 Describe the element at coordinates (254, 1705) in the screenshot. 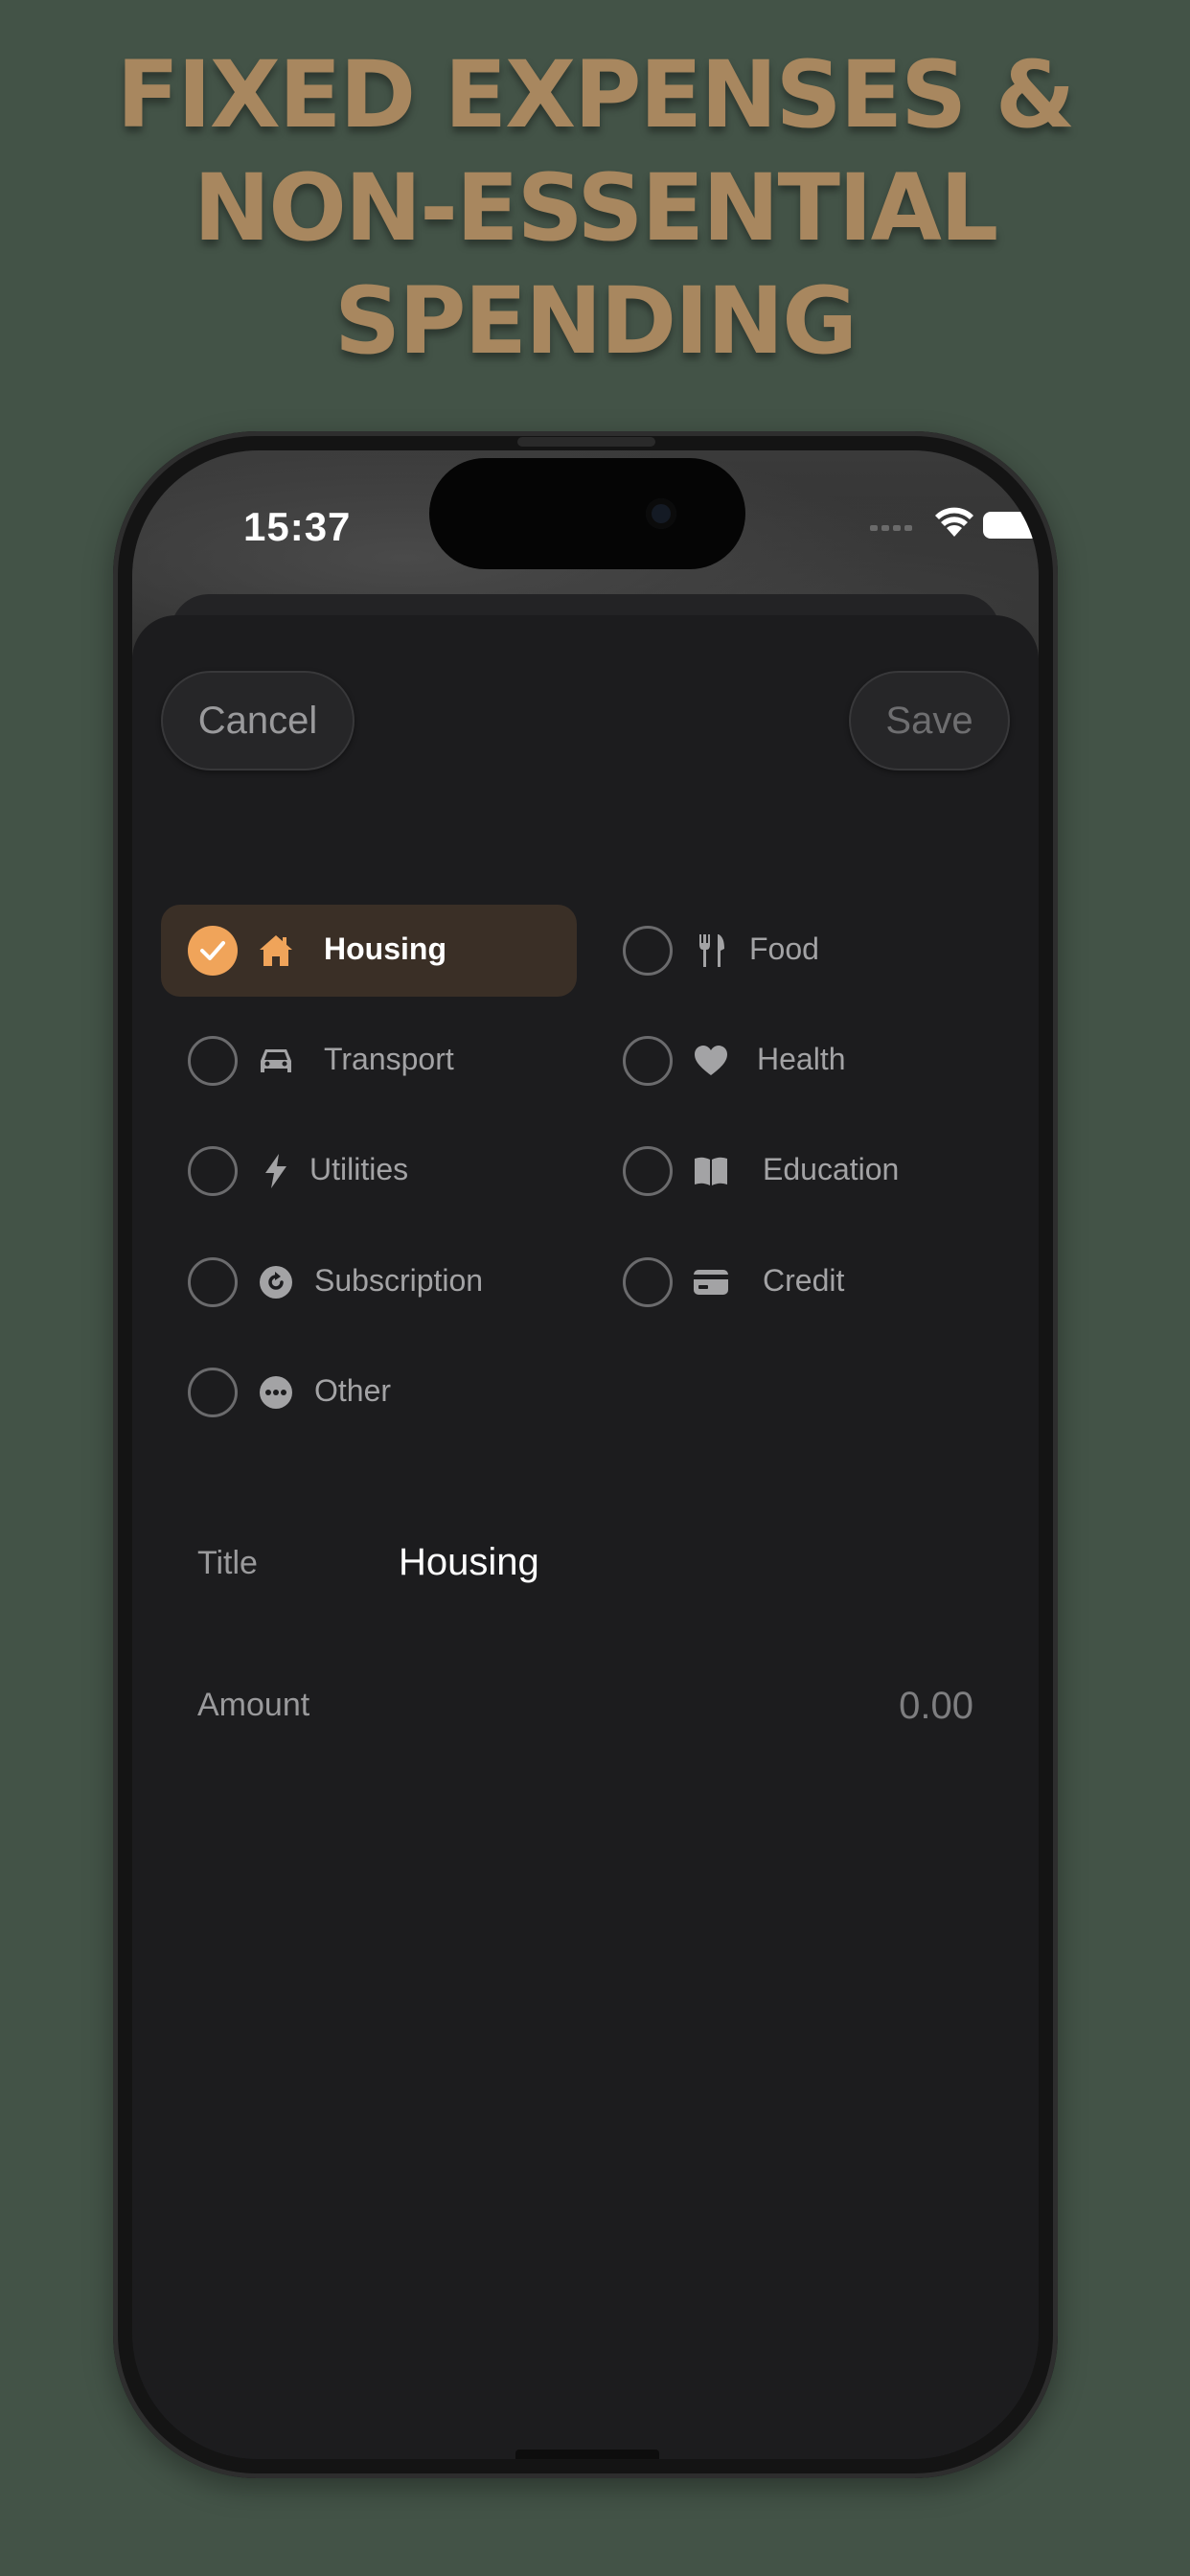

I see `amount-field-label: Amount` at that location.